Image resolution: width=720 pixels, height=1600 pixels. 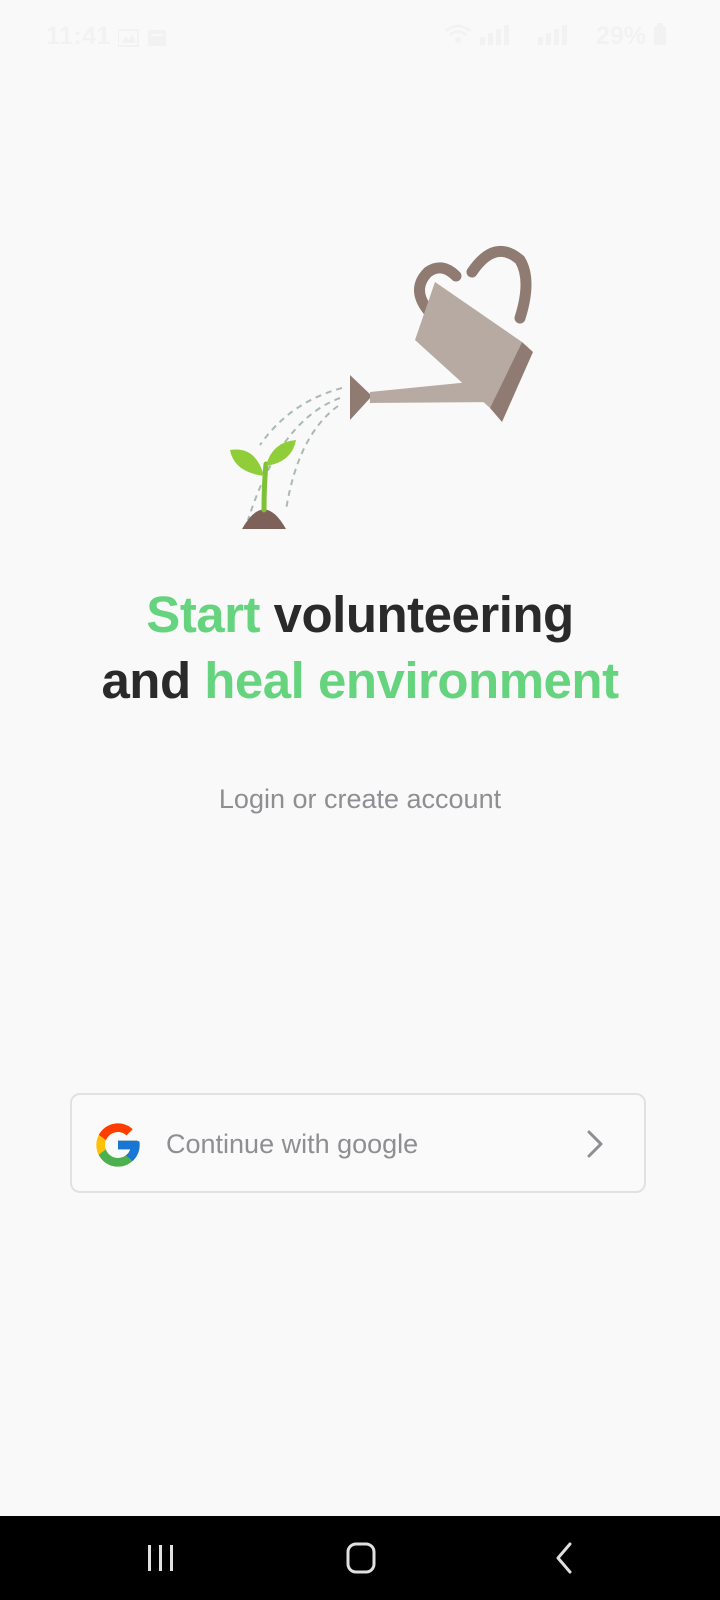 I want to click on notification-icons, so click(x=144, y=40).